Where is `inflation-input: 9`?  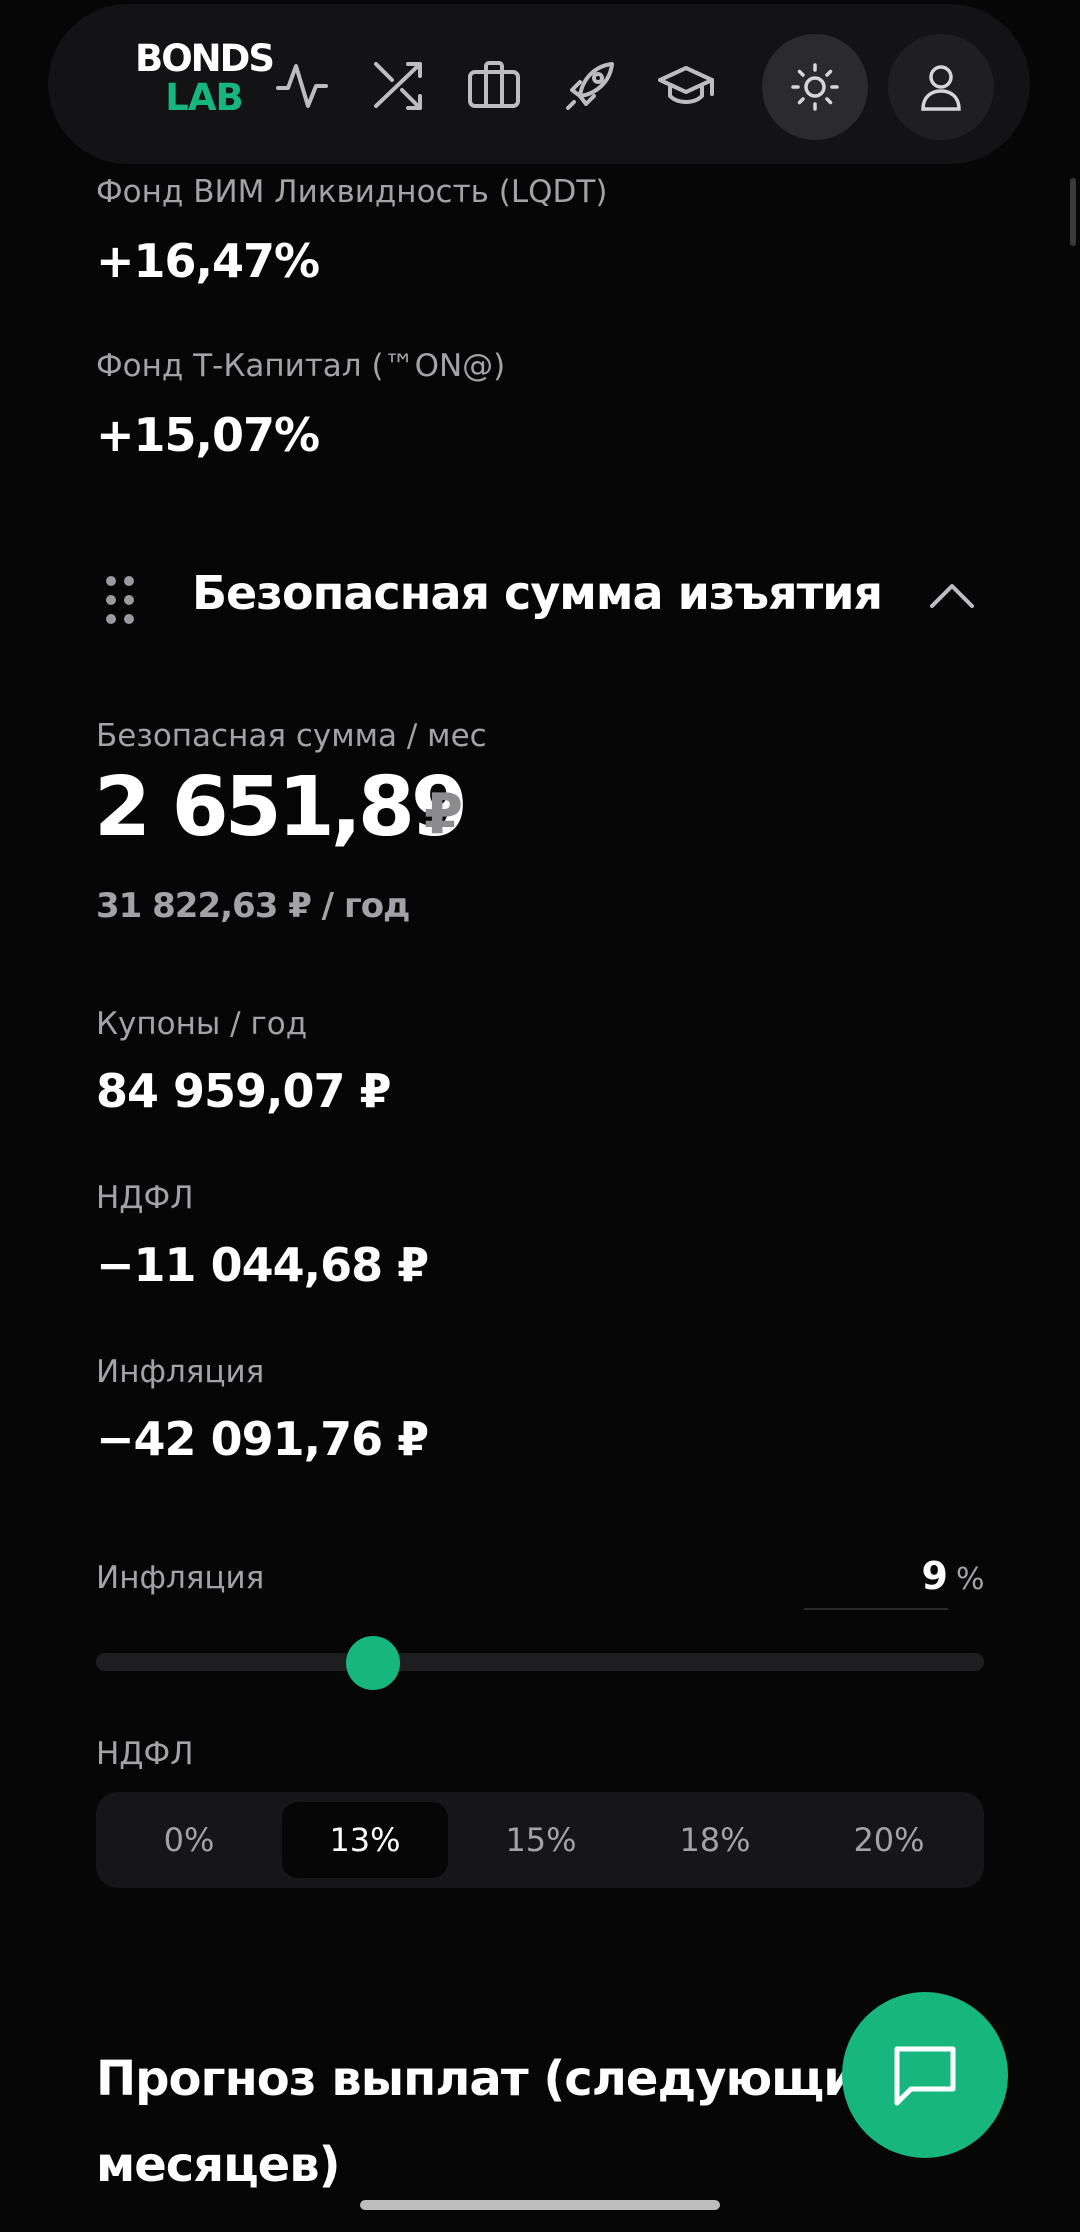 inflation-input: 9 is located at coordinates (876, 1580).